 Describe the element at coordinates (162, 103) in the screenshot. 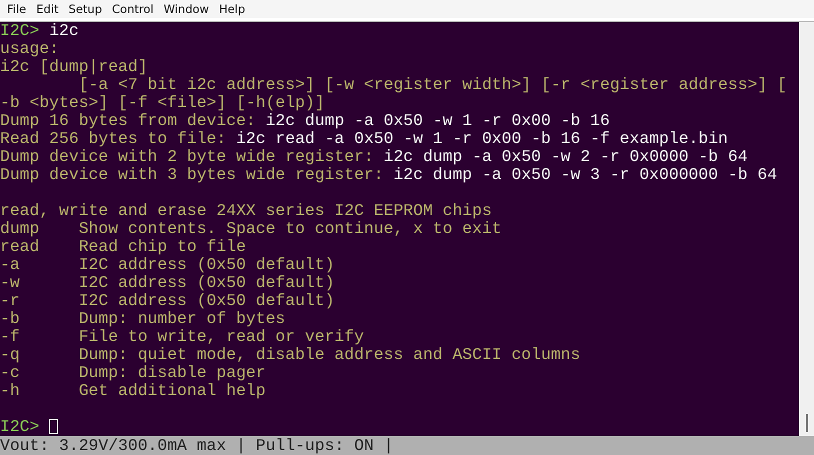

I see `help-text: -b <bytes>] [-f <file>] [-h(elp)]` at that location.